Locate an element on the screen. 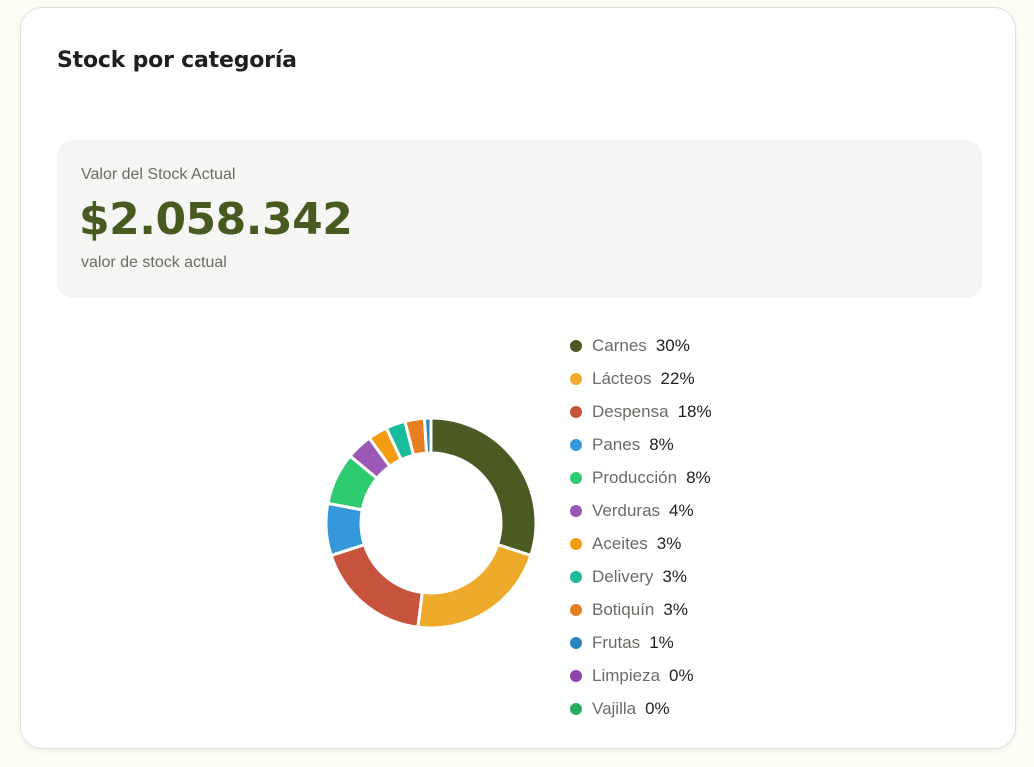 The height and width of the screenshot is (767, 1034). donut-slice-carnes is located at coordinates (483, 487).